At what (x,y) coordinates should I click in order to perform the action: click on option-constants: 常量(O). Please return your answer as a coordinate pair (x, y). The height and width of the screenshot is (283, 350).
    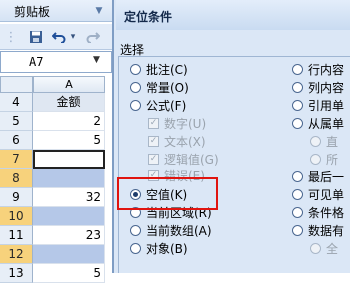
    Looking at the image, I should click on (159, 87).